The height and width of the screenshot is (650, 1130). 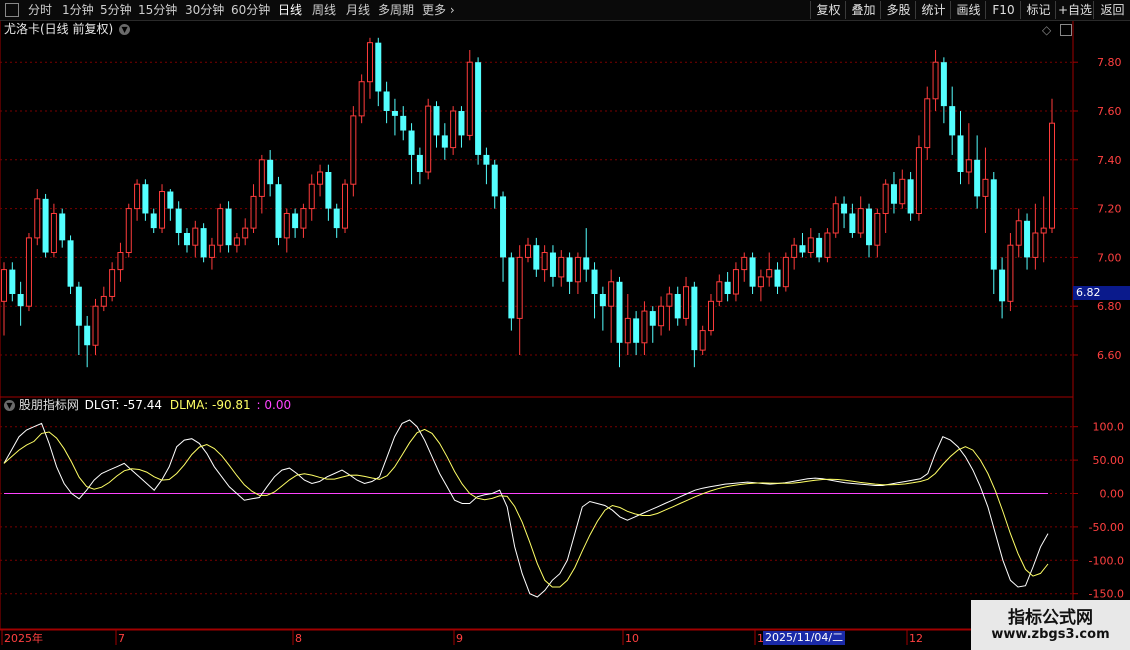 I want to click on cursor-date-badge: 2025/11/04/二, so click(x=804, y=638).